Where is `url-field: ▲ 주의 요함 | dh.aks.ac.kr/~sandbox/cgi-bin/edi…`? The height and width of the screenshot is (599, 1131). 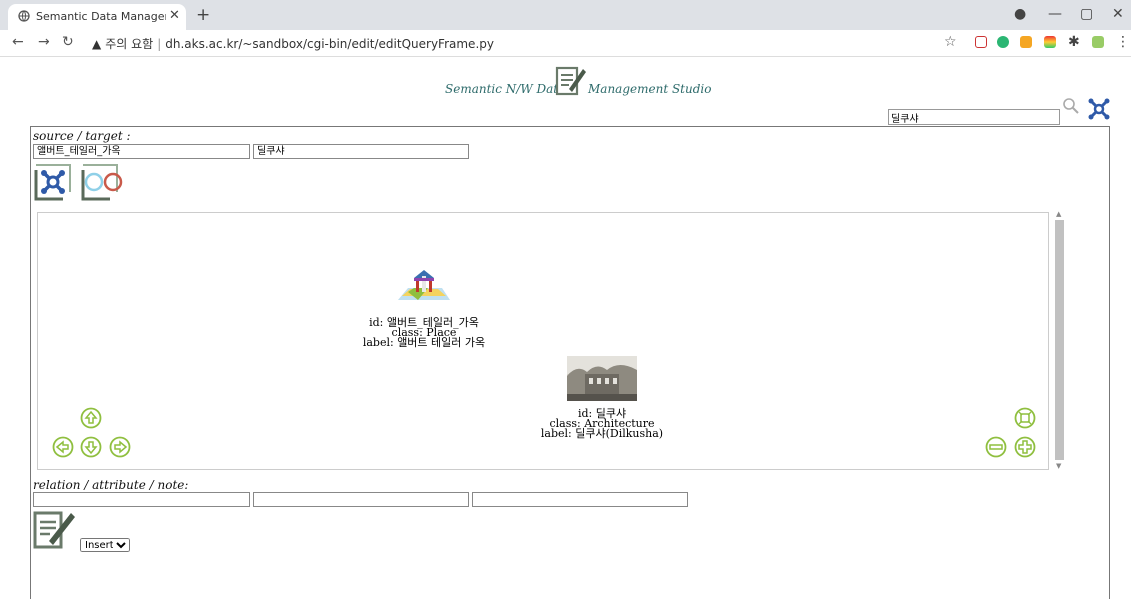 url-field: ▲ 주의 요함 | dh.aks.ac.kr/~sandbox/cgi-bin/edi… is located at coordinates (293, 43).